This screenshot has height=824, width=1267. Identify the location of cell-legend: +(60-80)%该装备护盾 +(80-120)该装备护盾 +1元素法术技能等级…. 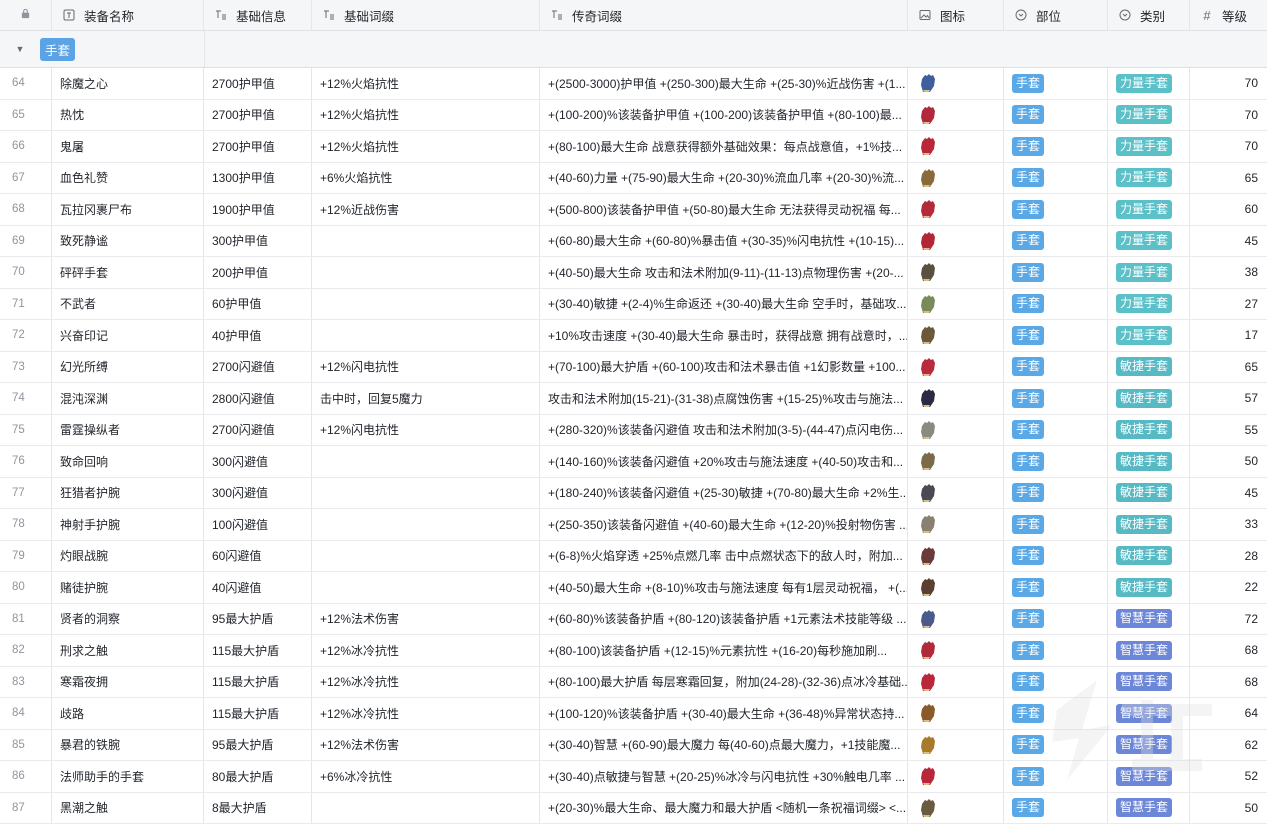
(724, 619).